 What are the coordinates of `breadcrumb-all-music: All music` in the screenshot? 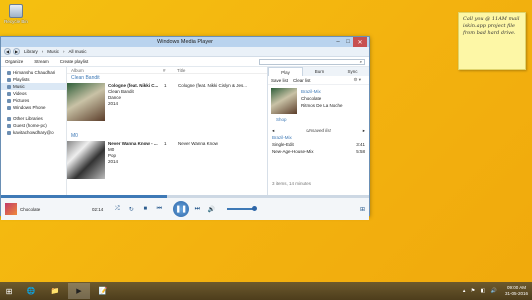 It's located at (78, 51).